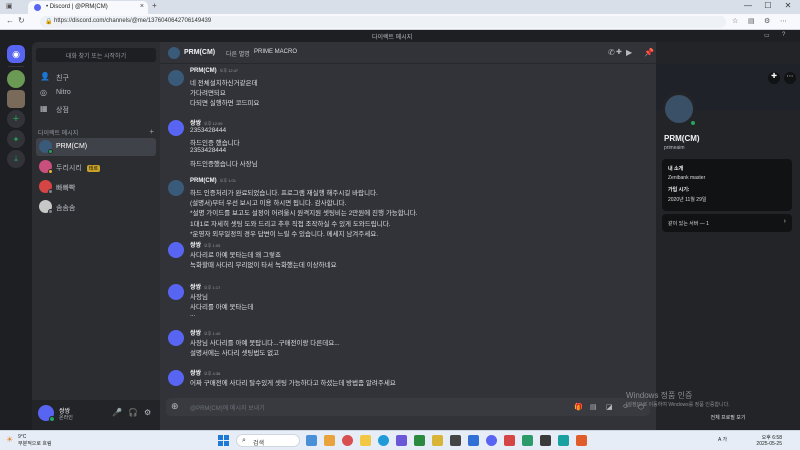 This screenshot has height=450, width=800. I want to click on gift-icon: 🎁, so click(578, 407).